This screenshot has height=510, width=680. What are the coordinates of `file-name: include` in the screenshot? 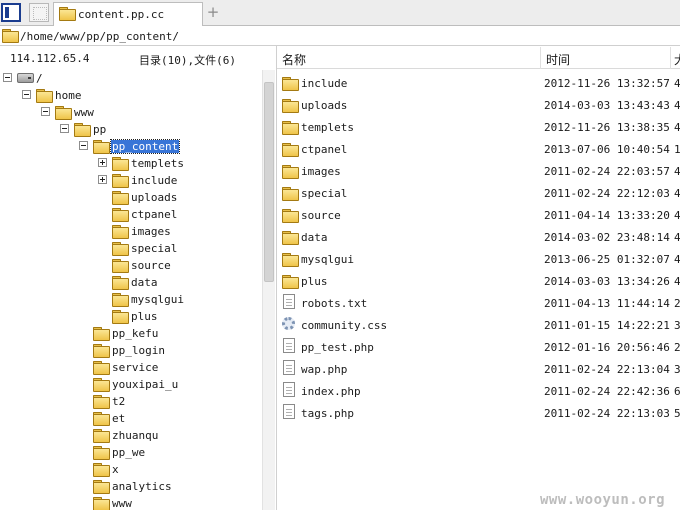 It's located at (324, 83).